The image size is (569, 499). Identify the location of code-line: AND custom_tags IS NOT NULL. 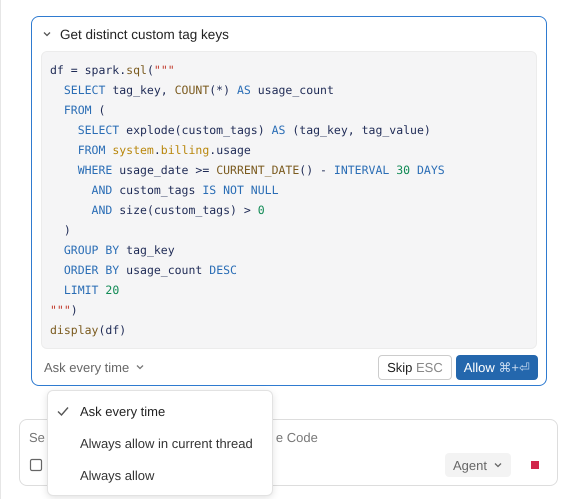
(184, 190).